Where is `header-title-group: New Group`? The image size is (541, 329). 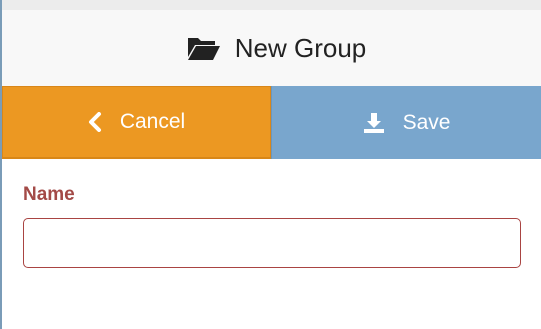
header-title-group: New Group is located at coordinates (277, 48).